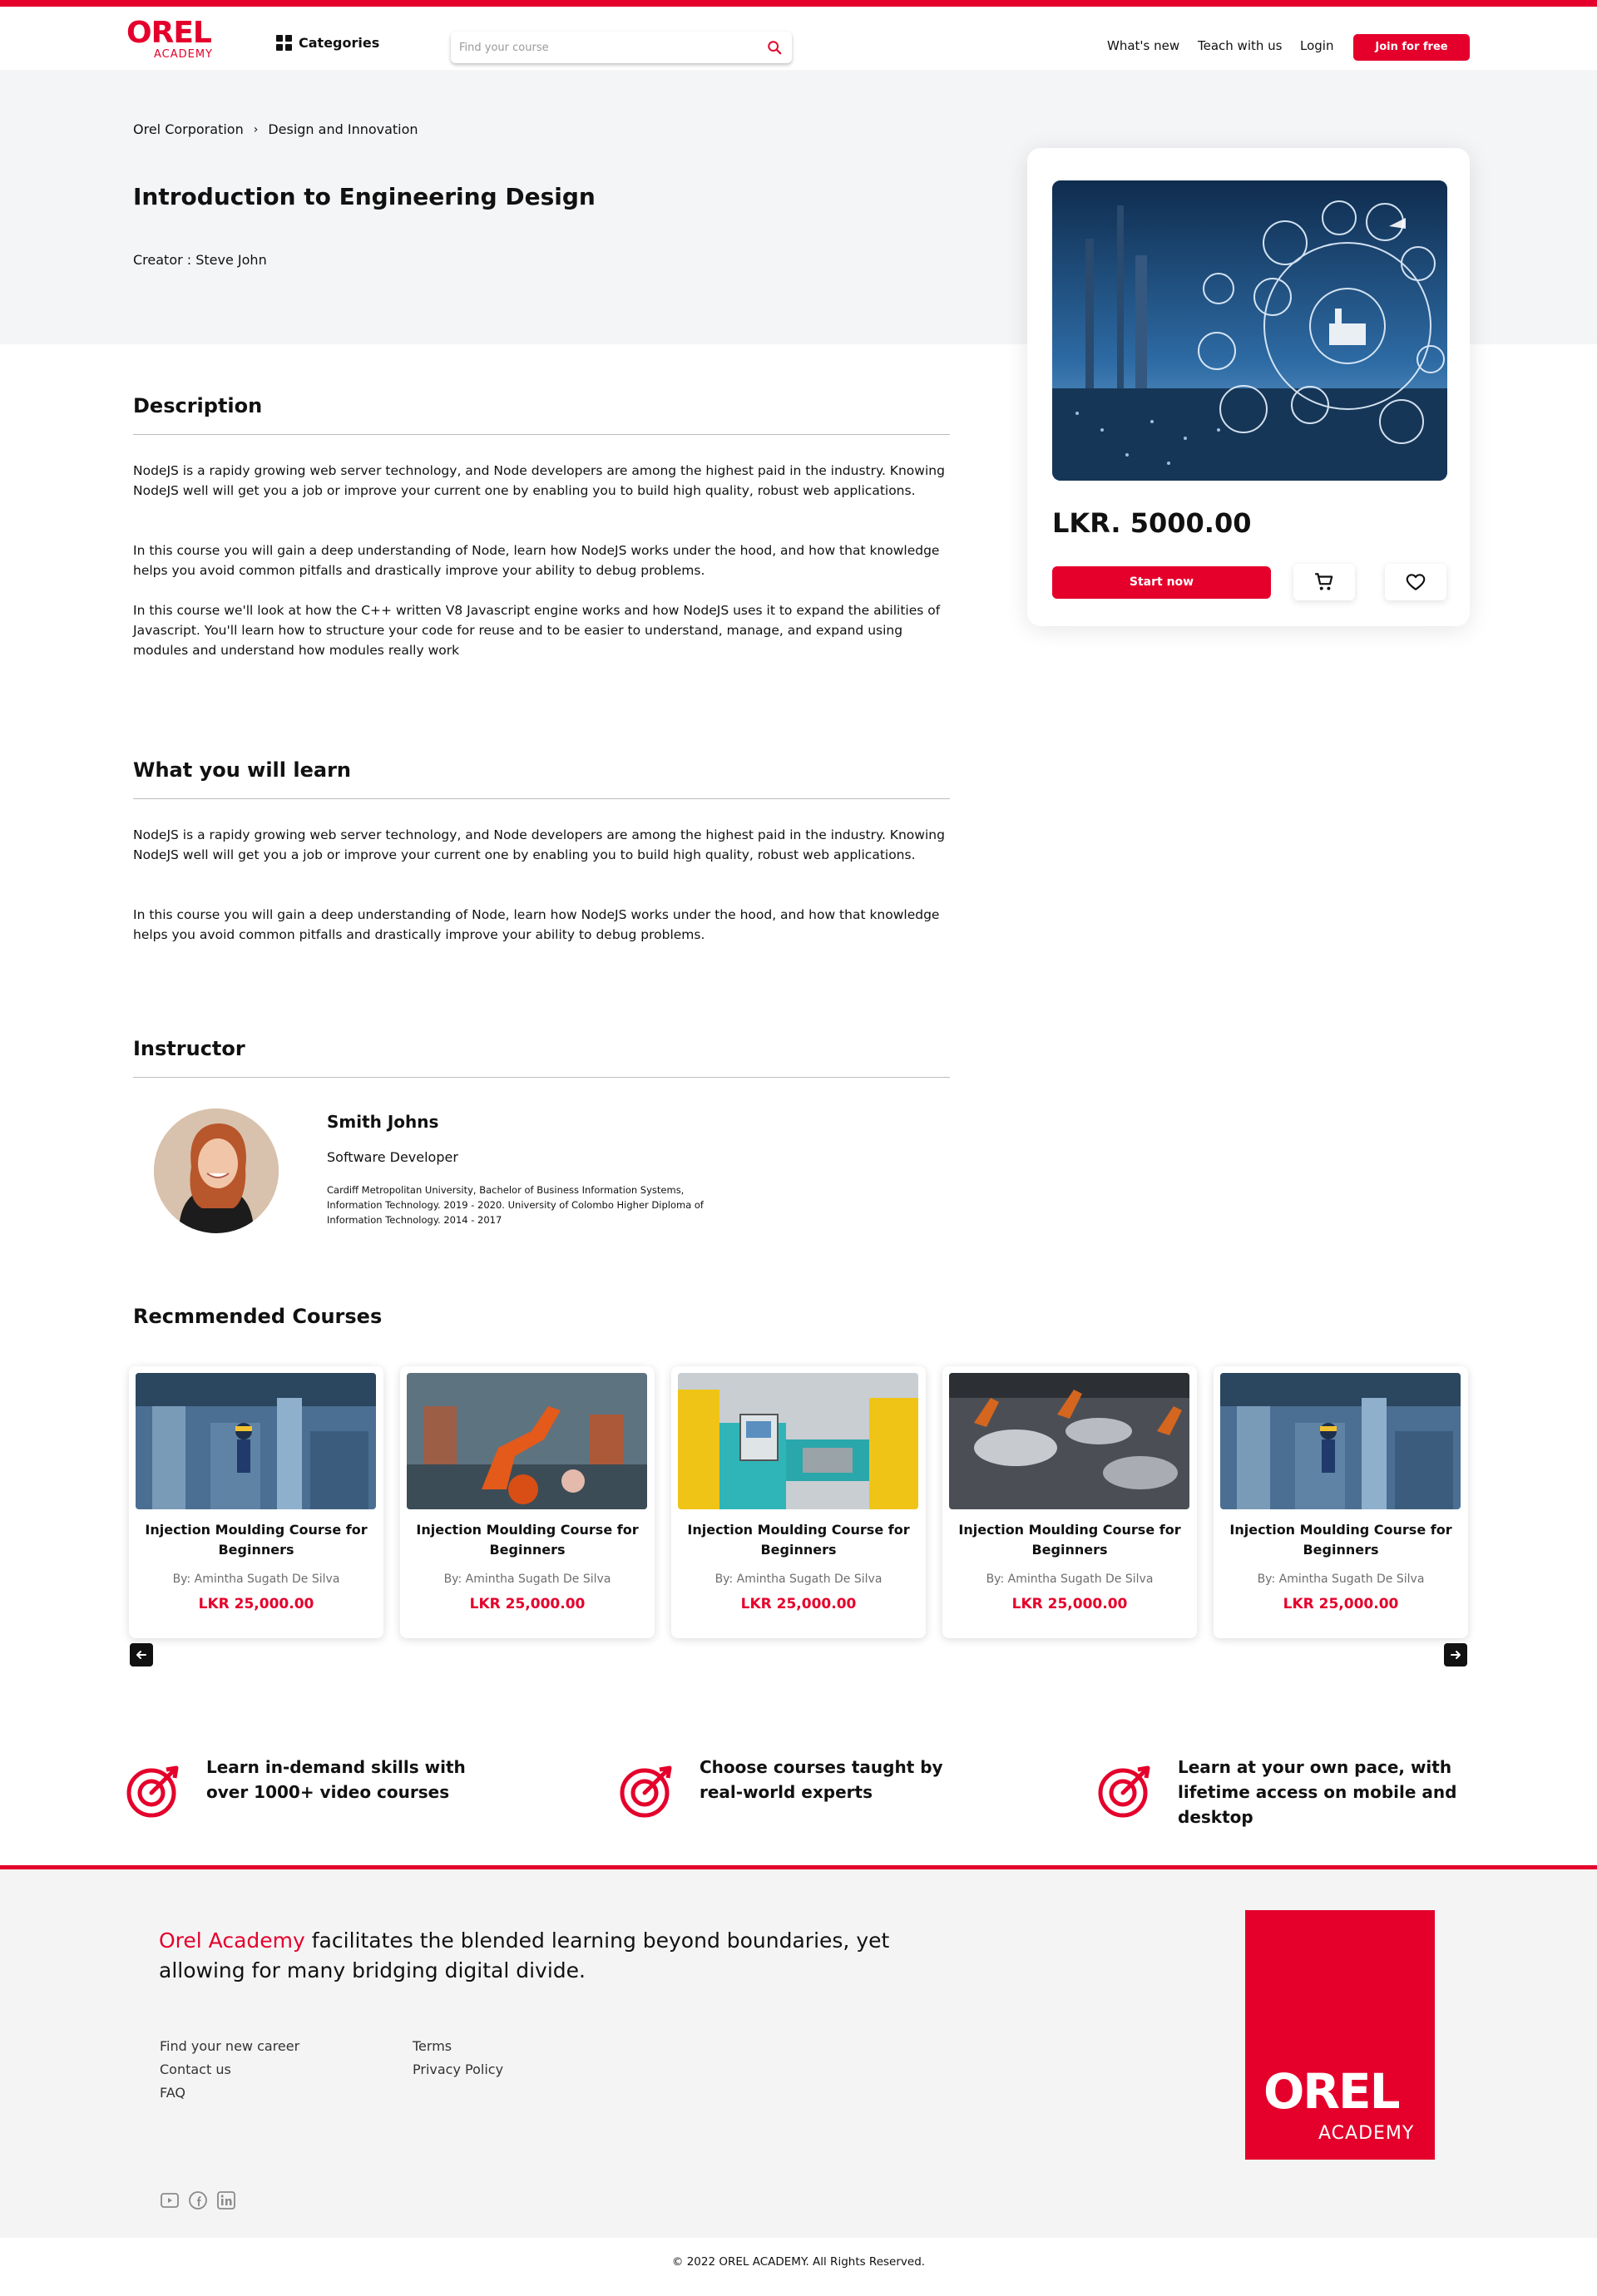 This screenshot has width=1597, height=2296. What do you see at coordinates (774, 47) in the screenshot?
I see `search-icon` at bounding box center [774, 47].